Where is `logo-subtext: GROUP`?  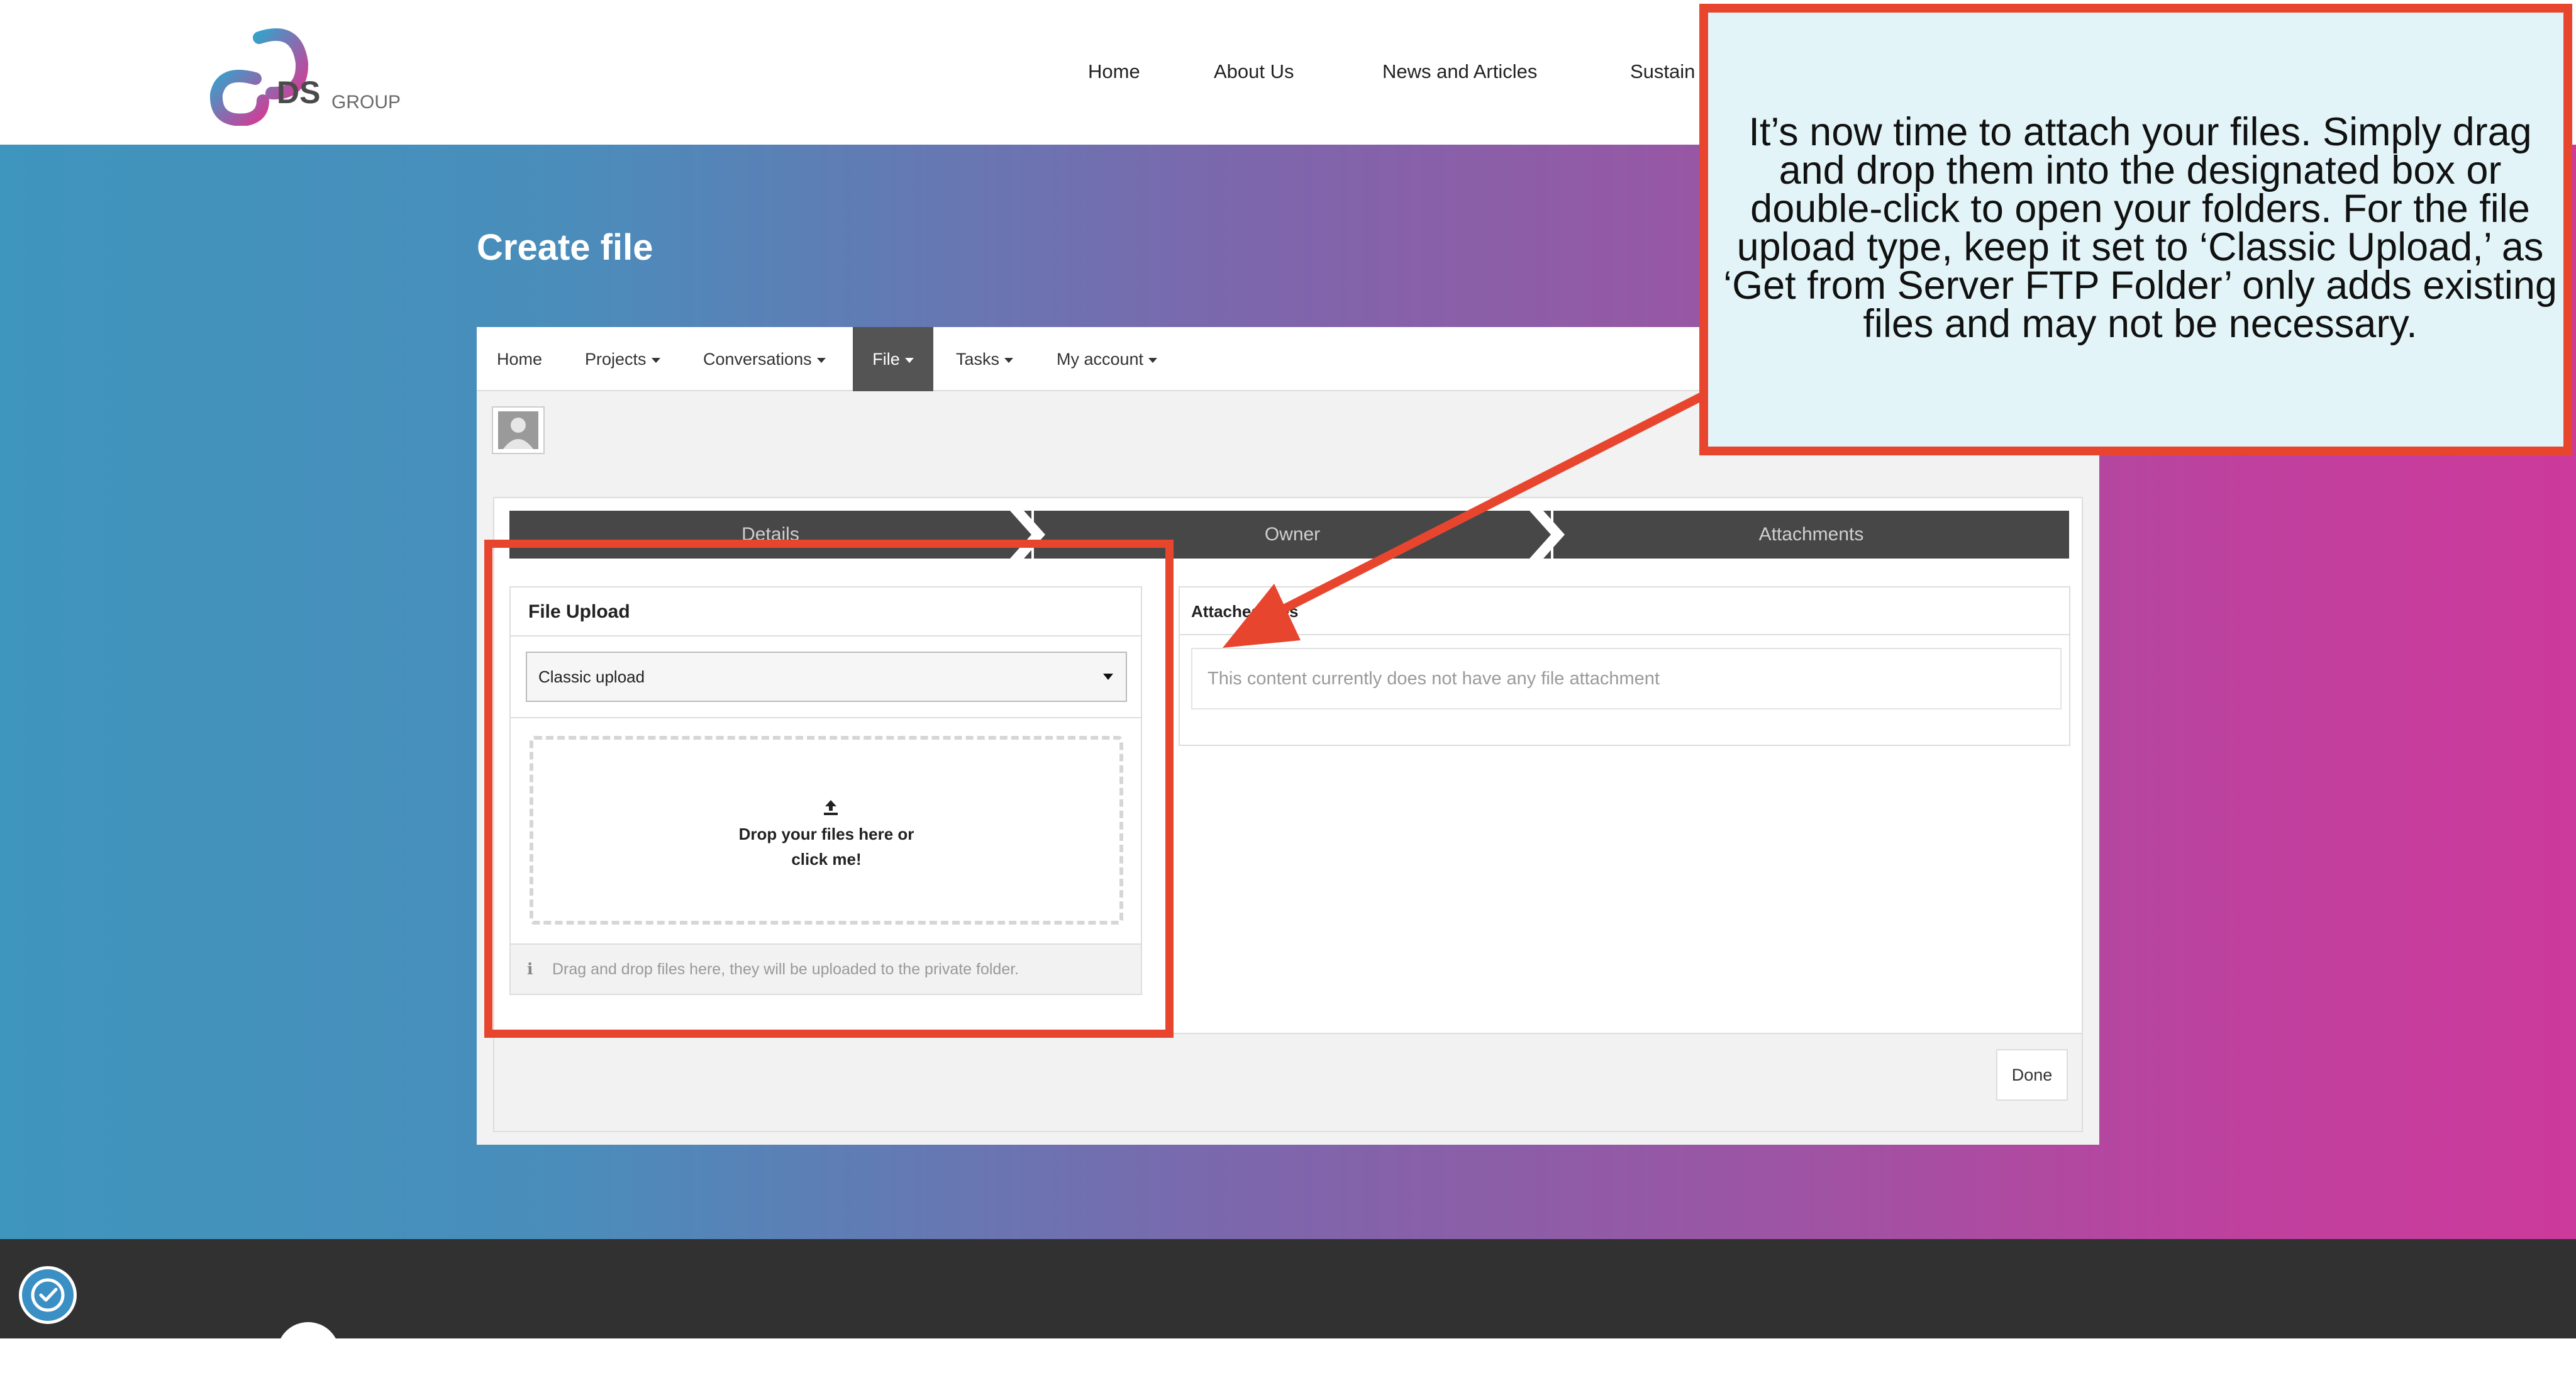
logo-subtext: GROUP is located at coordinates (366, 102).